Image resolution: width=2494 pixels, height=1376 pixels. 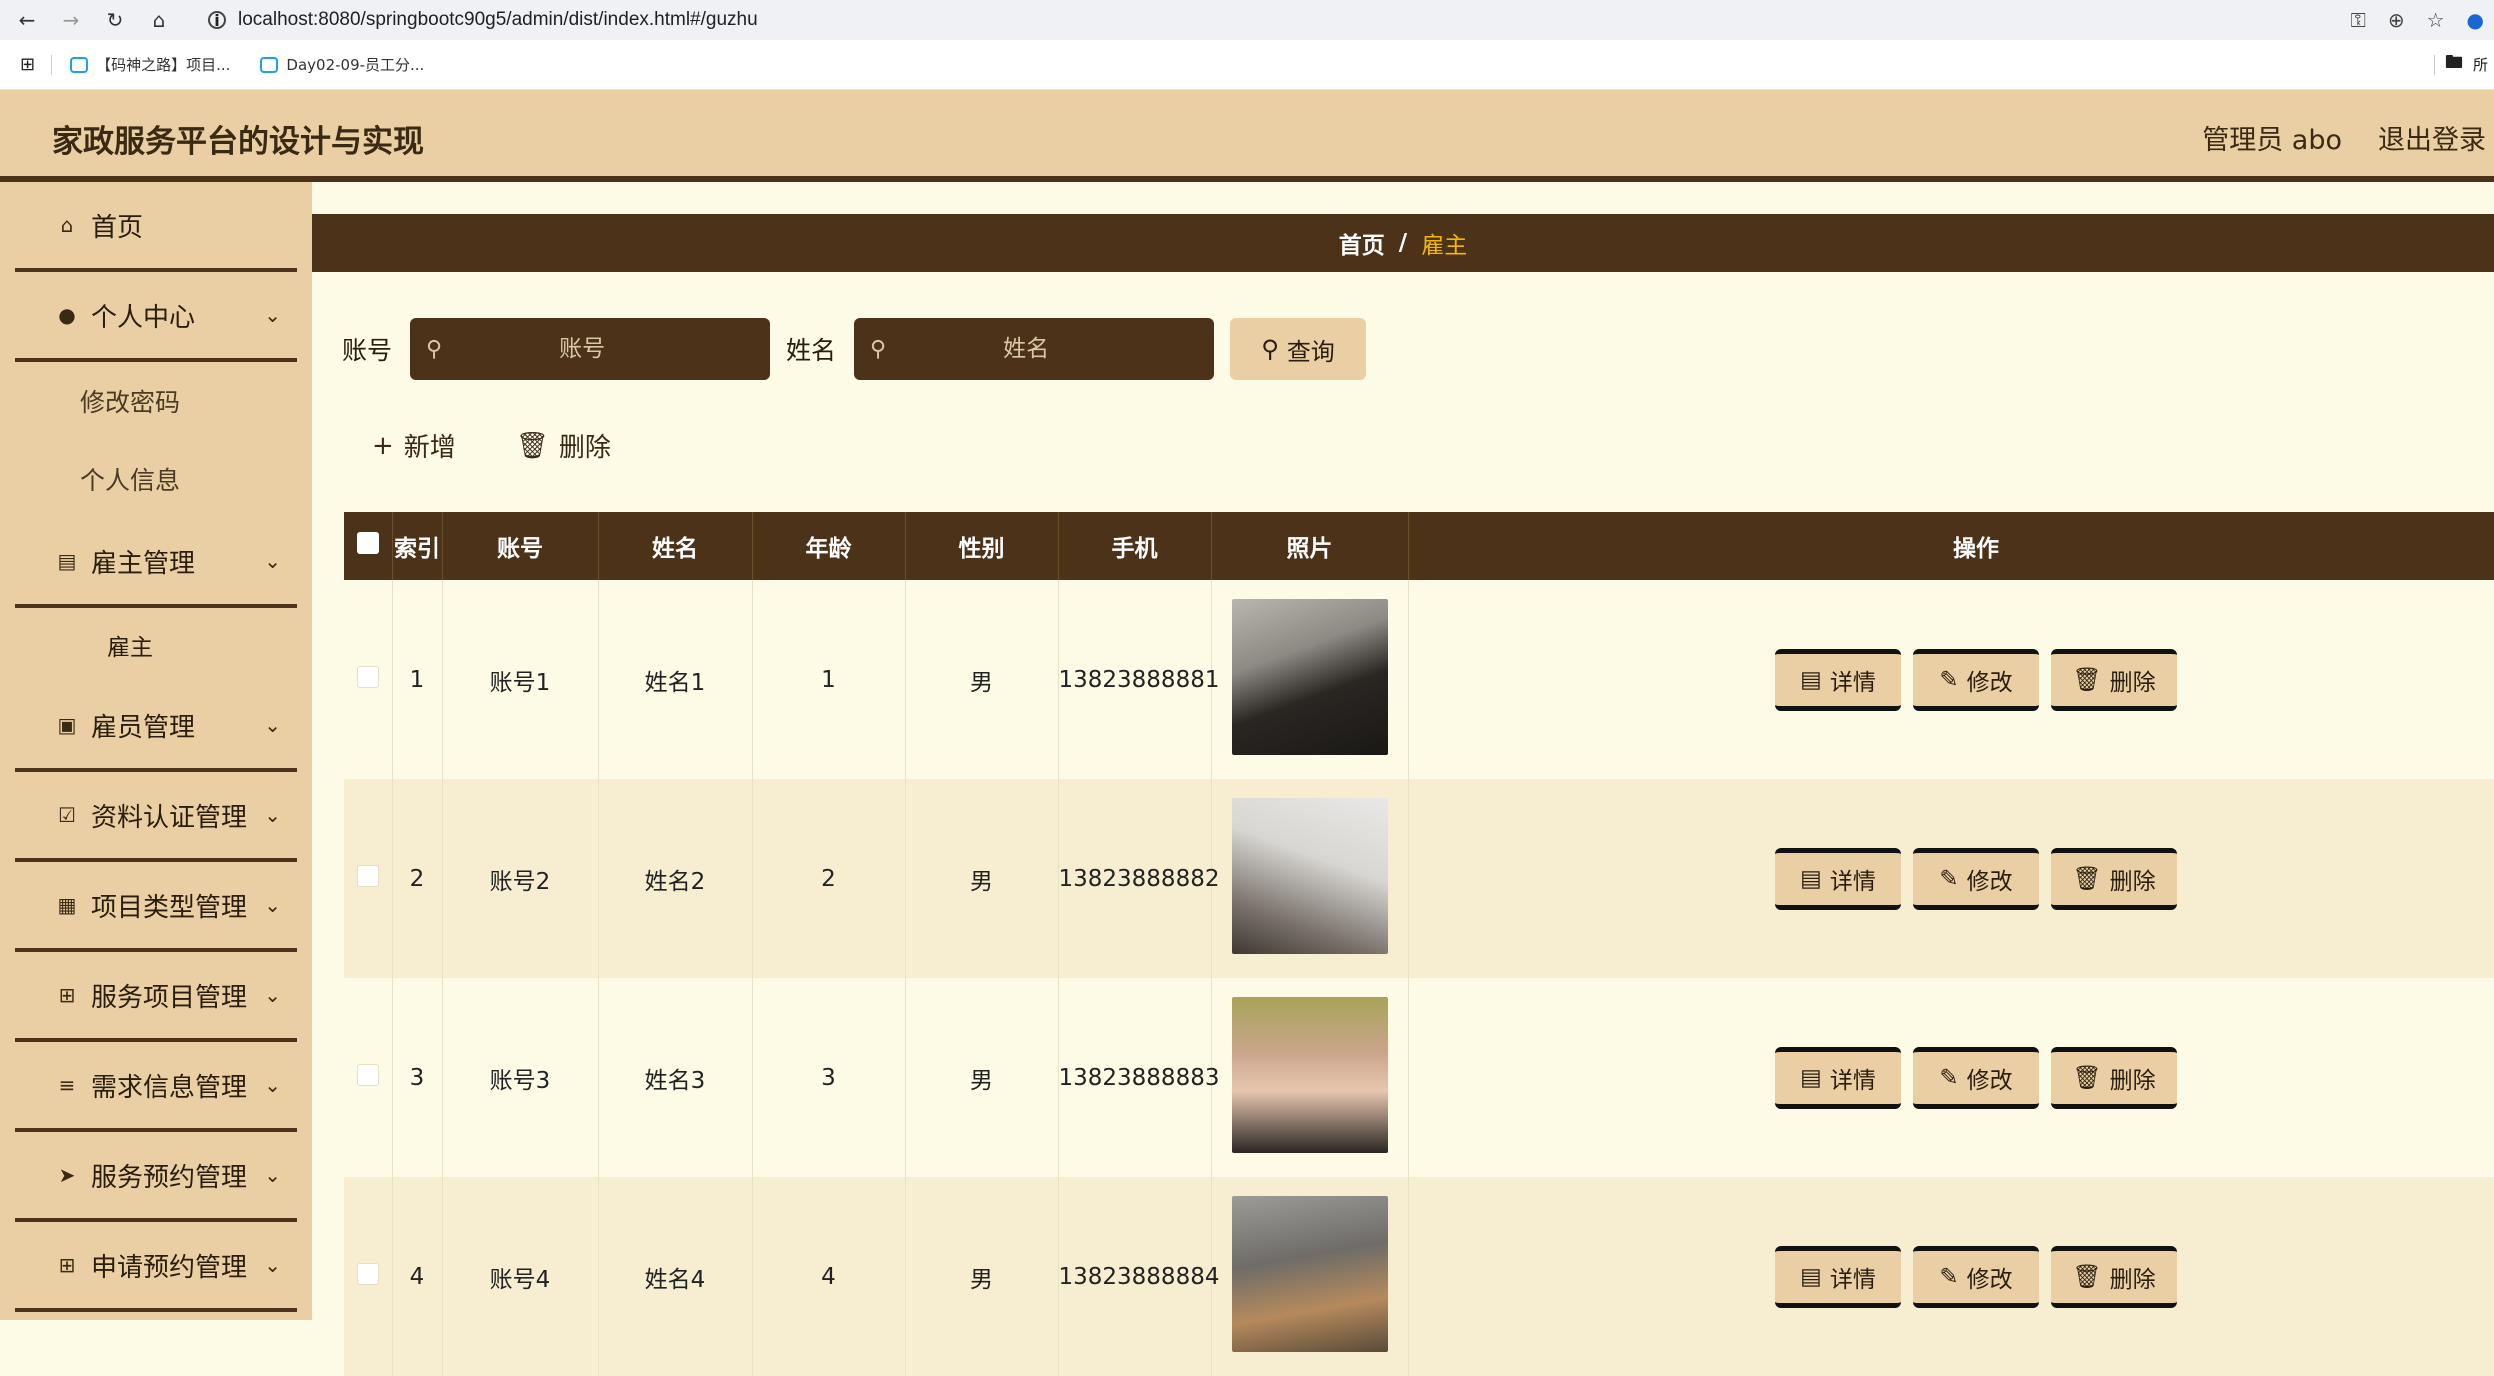 What do you see at coordinates (1138, 679) in the screenshot?
I see `cell-phone: 13823888881` at bounding box center [1138, 679].